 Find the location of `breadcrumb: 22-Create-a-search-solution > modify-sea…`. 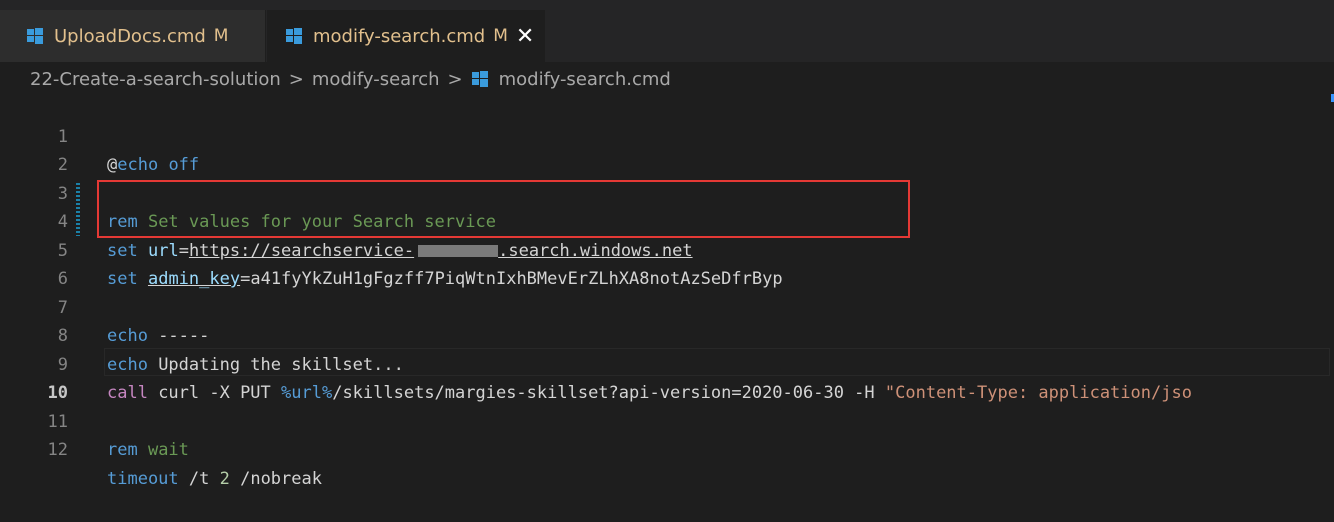

breadcrumb: 22-Create-a-search-solution > modify-sea… is located at coordinates (350, 79).